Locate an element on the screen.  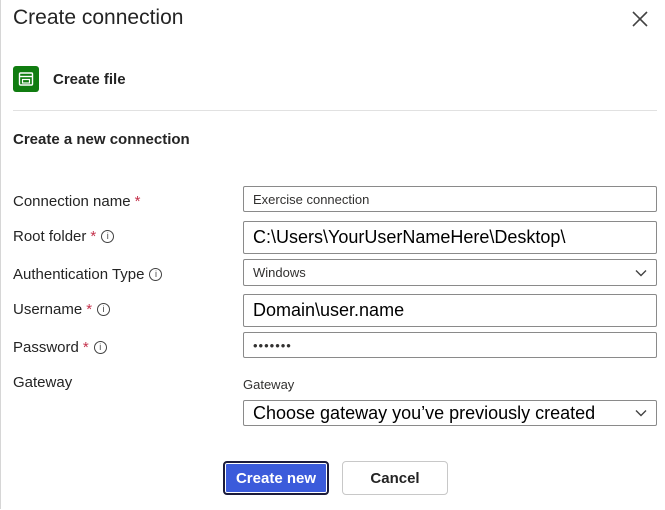
divider is located at coordinates (335, 110).